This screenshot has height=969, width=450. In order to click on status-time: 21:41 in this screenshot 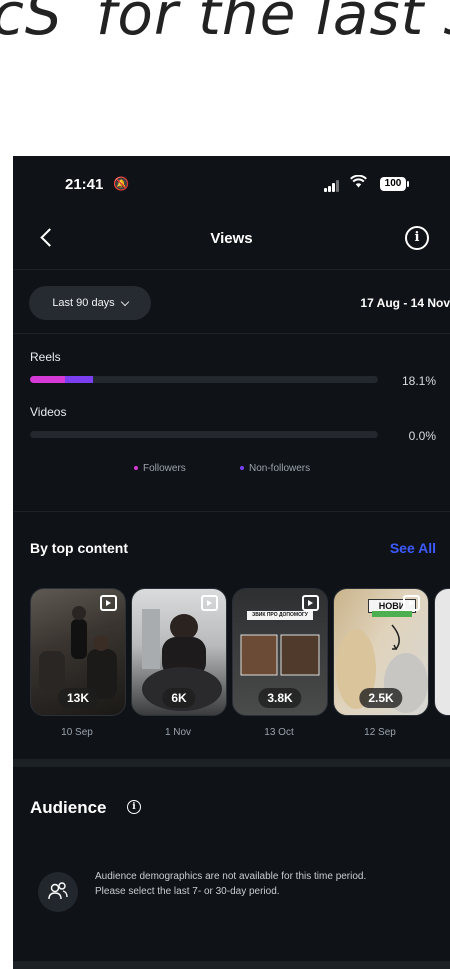, I will do `click(84, 184)`.